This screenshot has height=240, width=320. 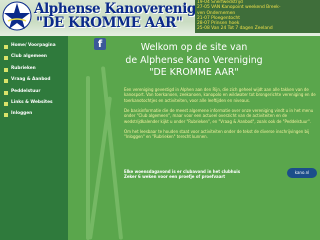 I want to click on ticker-item: 25-08 Van 24 Tot 7 dagen Zeeland, so click(x=257, y=28).